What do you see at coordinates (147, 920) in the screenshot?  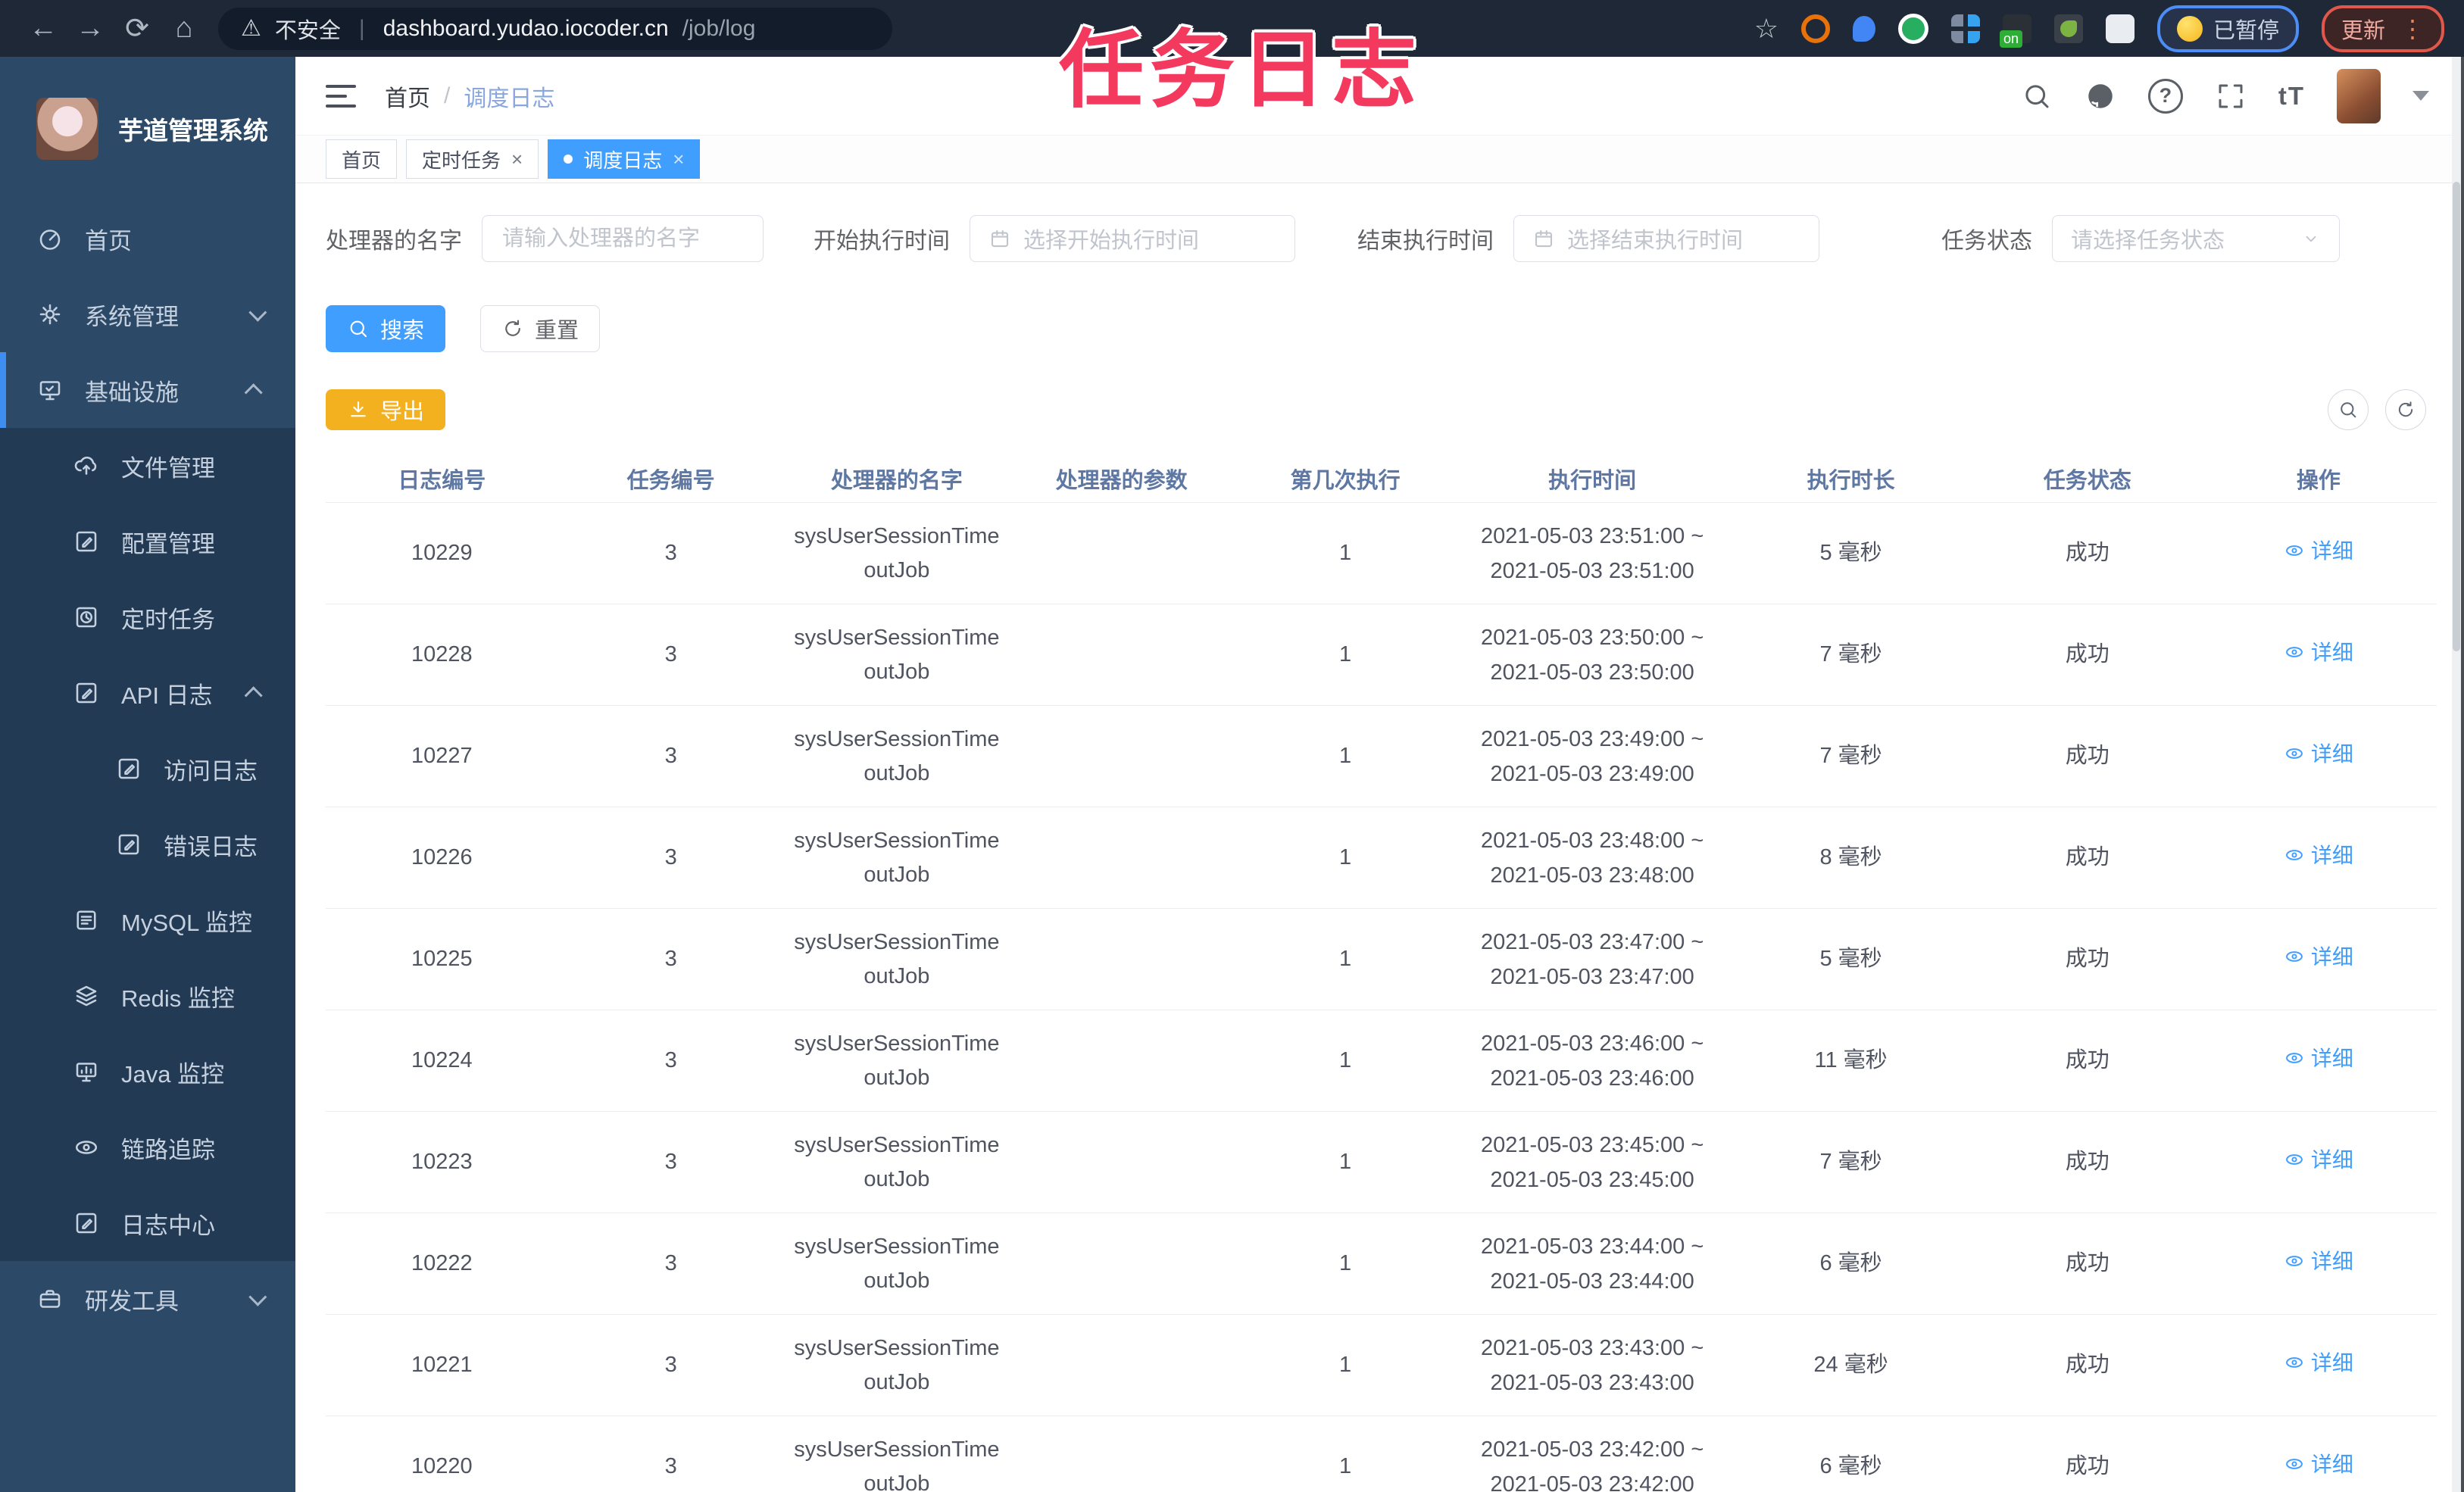 I see `sidebar-item-mysql-monitor: MySQL 监控` at bounding box center [147, 920].